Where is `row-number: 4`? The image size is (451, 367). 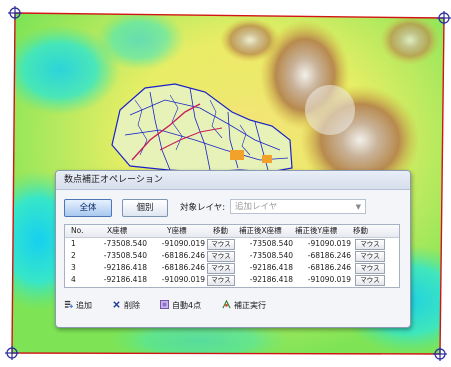 row-number: 4 is located at coordinates (73, 279).